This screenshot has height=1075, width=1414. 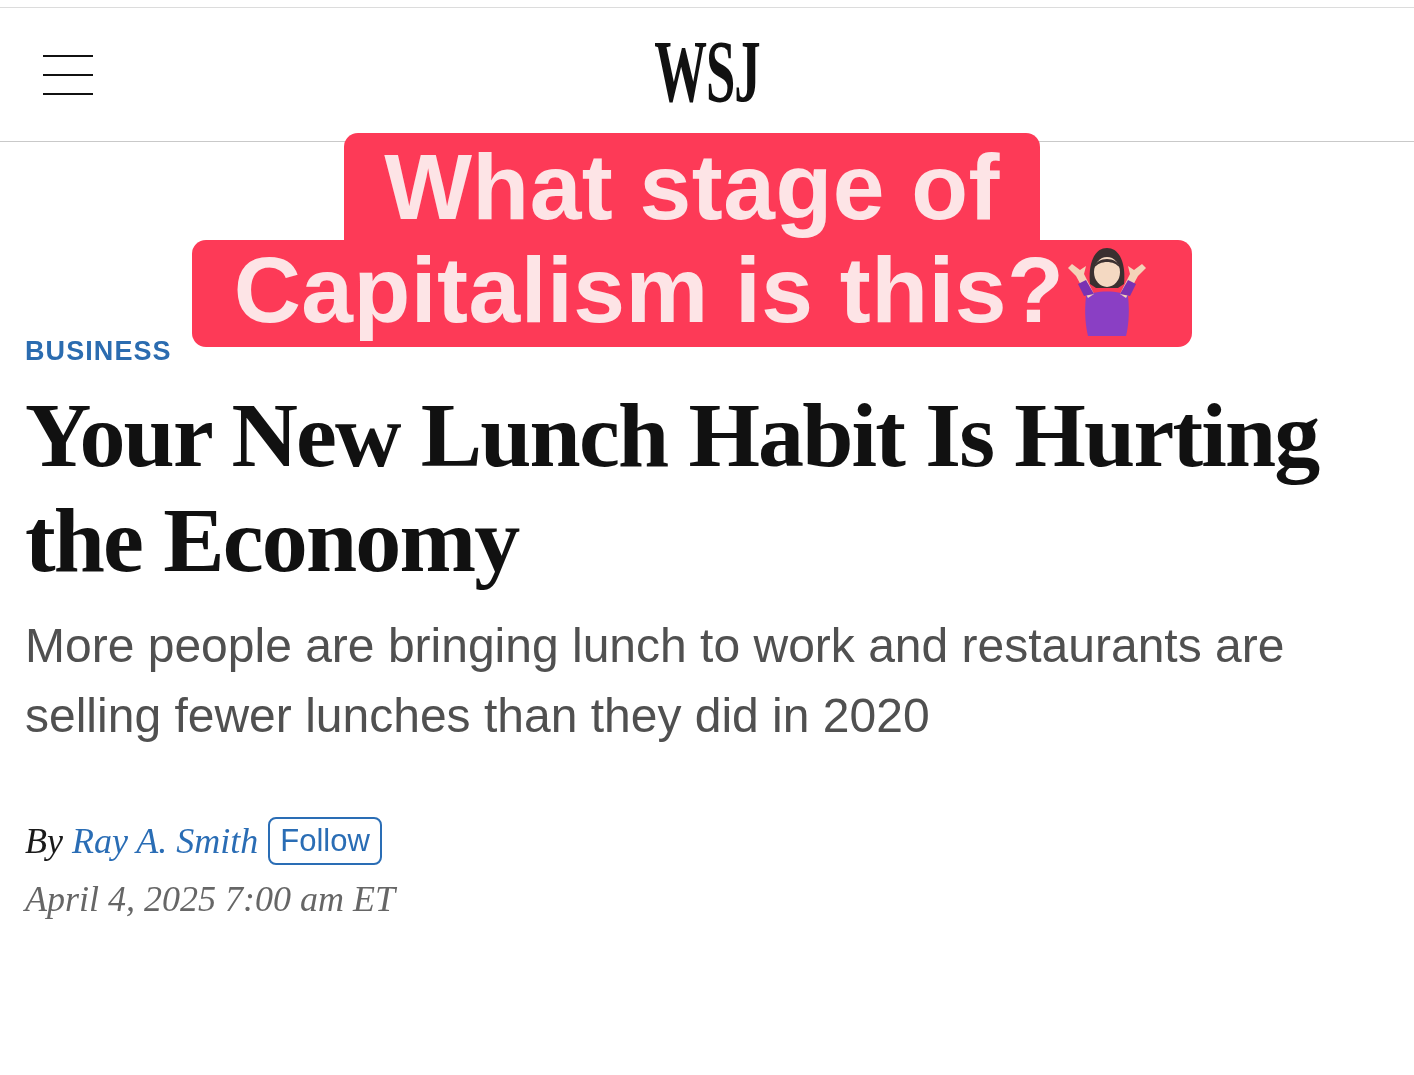 I want to click on wsj-logo: WSJ, so click(x=707, y=74).